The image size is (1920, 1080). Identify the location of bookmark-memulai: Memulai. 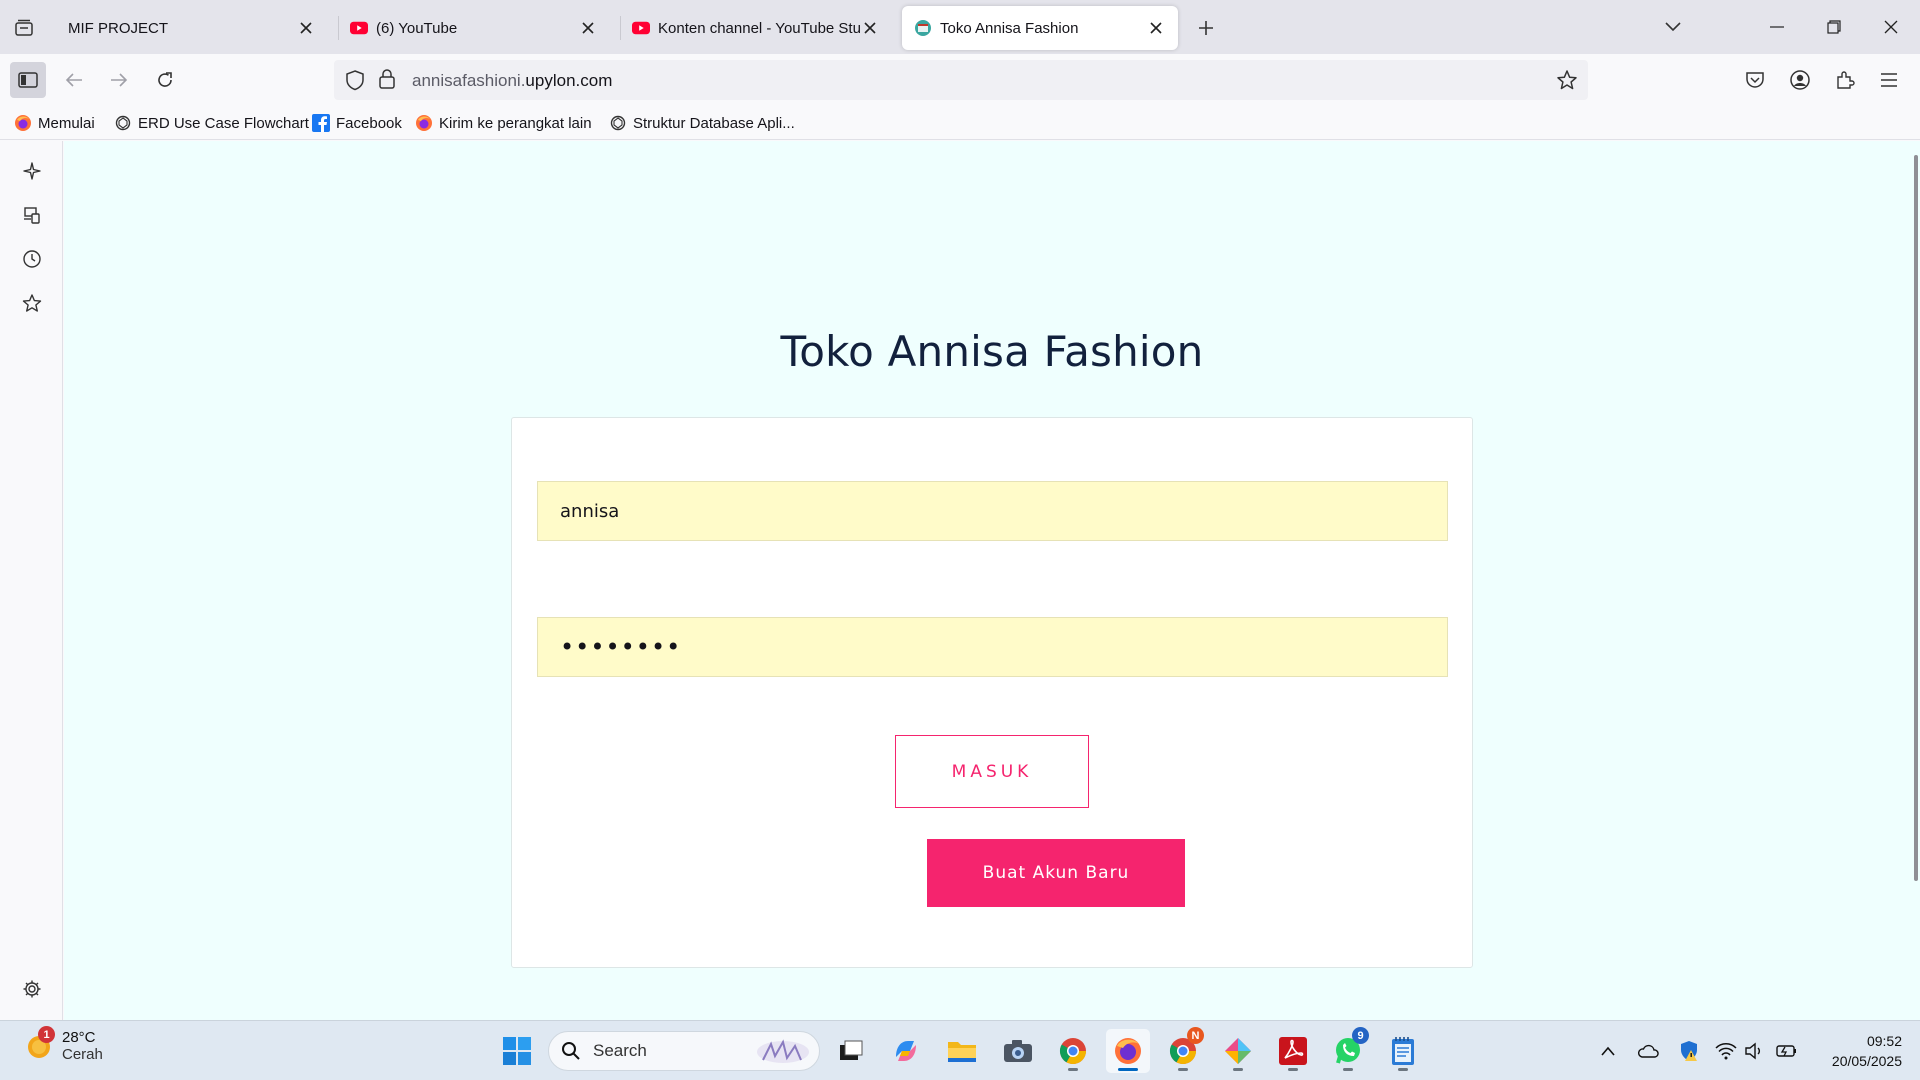
(54, 123).